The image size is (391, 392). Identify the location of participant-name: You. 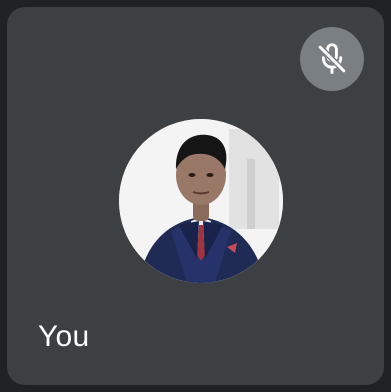
(64, 336).